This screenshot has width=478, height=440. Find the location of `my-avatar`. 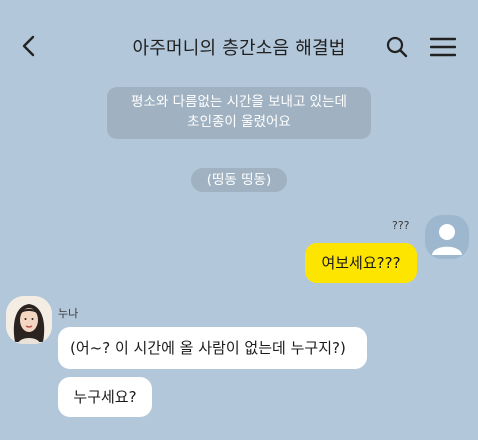

my-avatar is located at coordinates (447, 237).